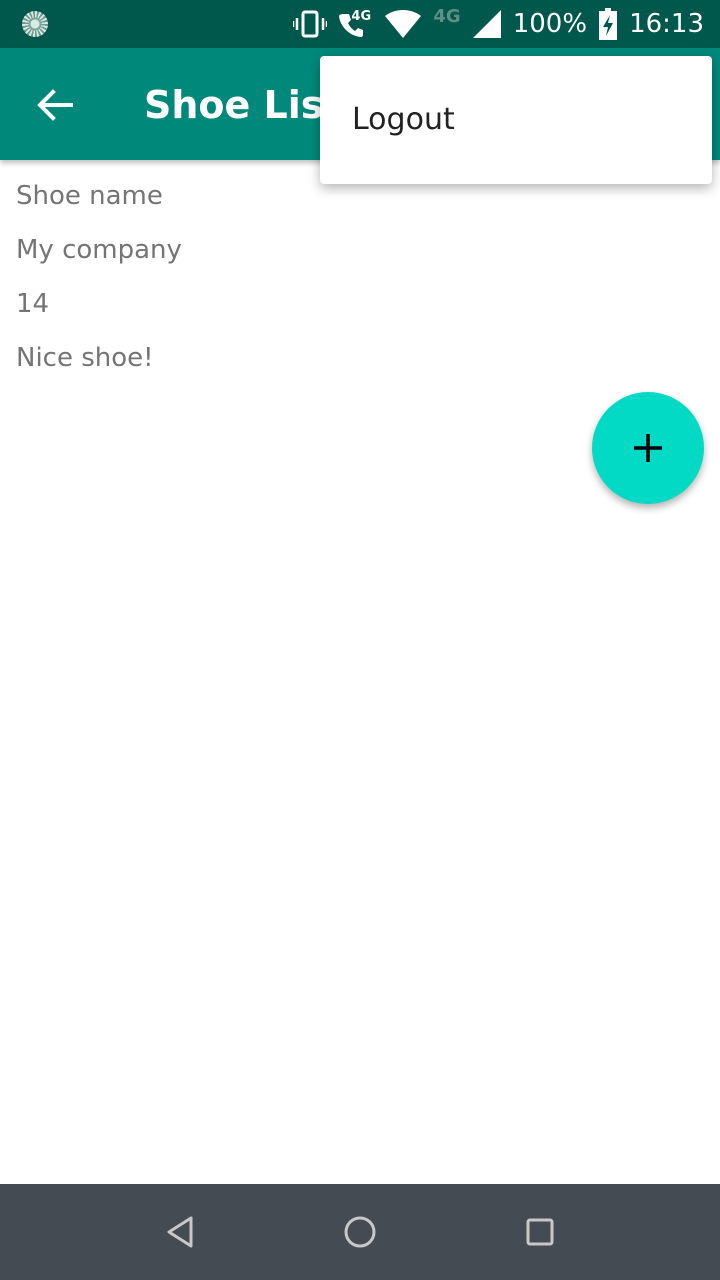  What do you see at coordinates (89, 196) in the screenshot?
I see `shoe-name: Shoe name` at bounding box center [89, 196].